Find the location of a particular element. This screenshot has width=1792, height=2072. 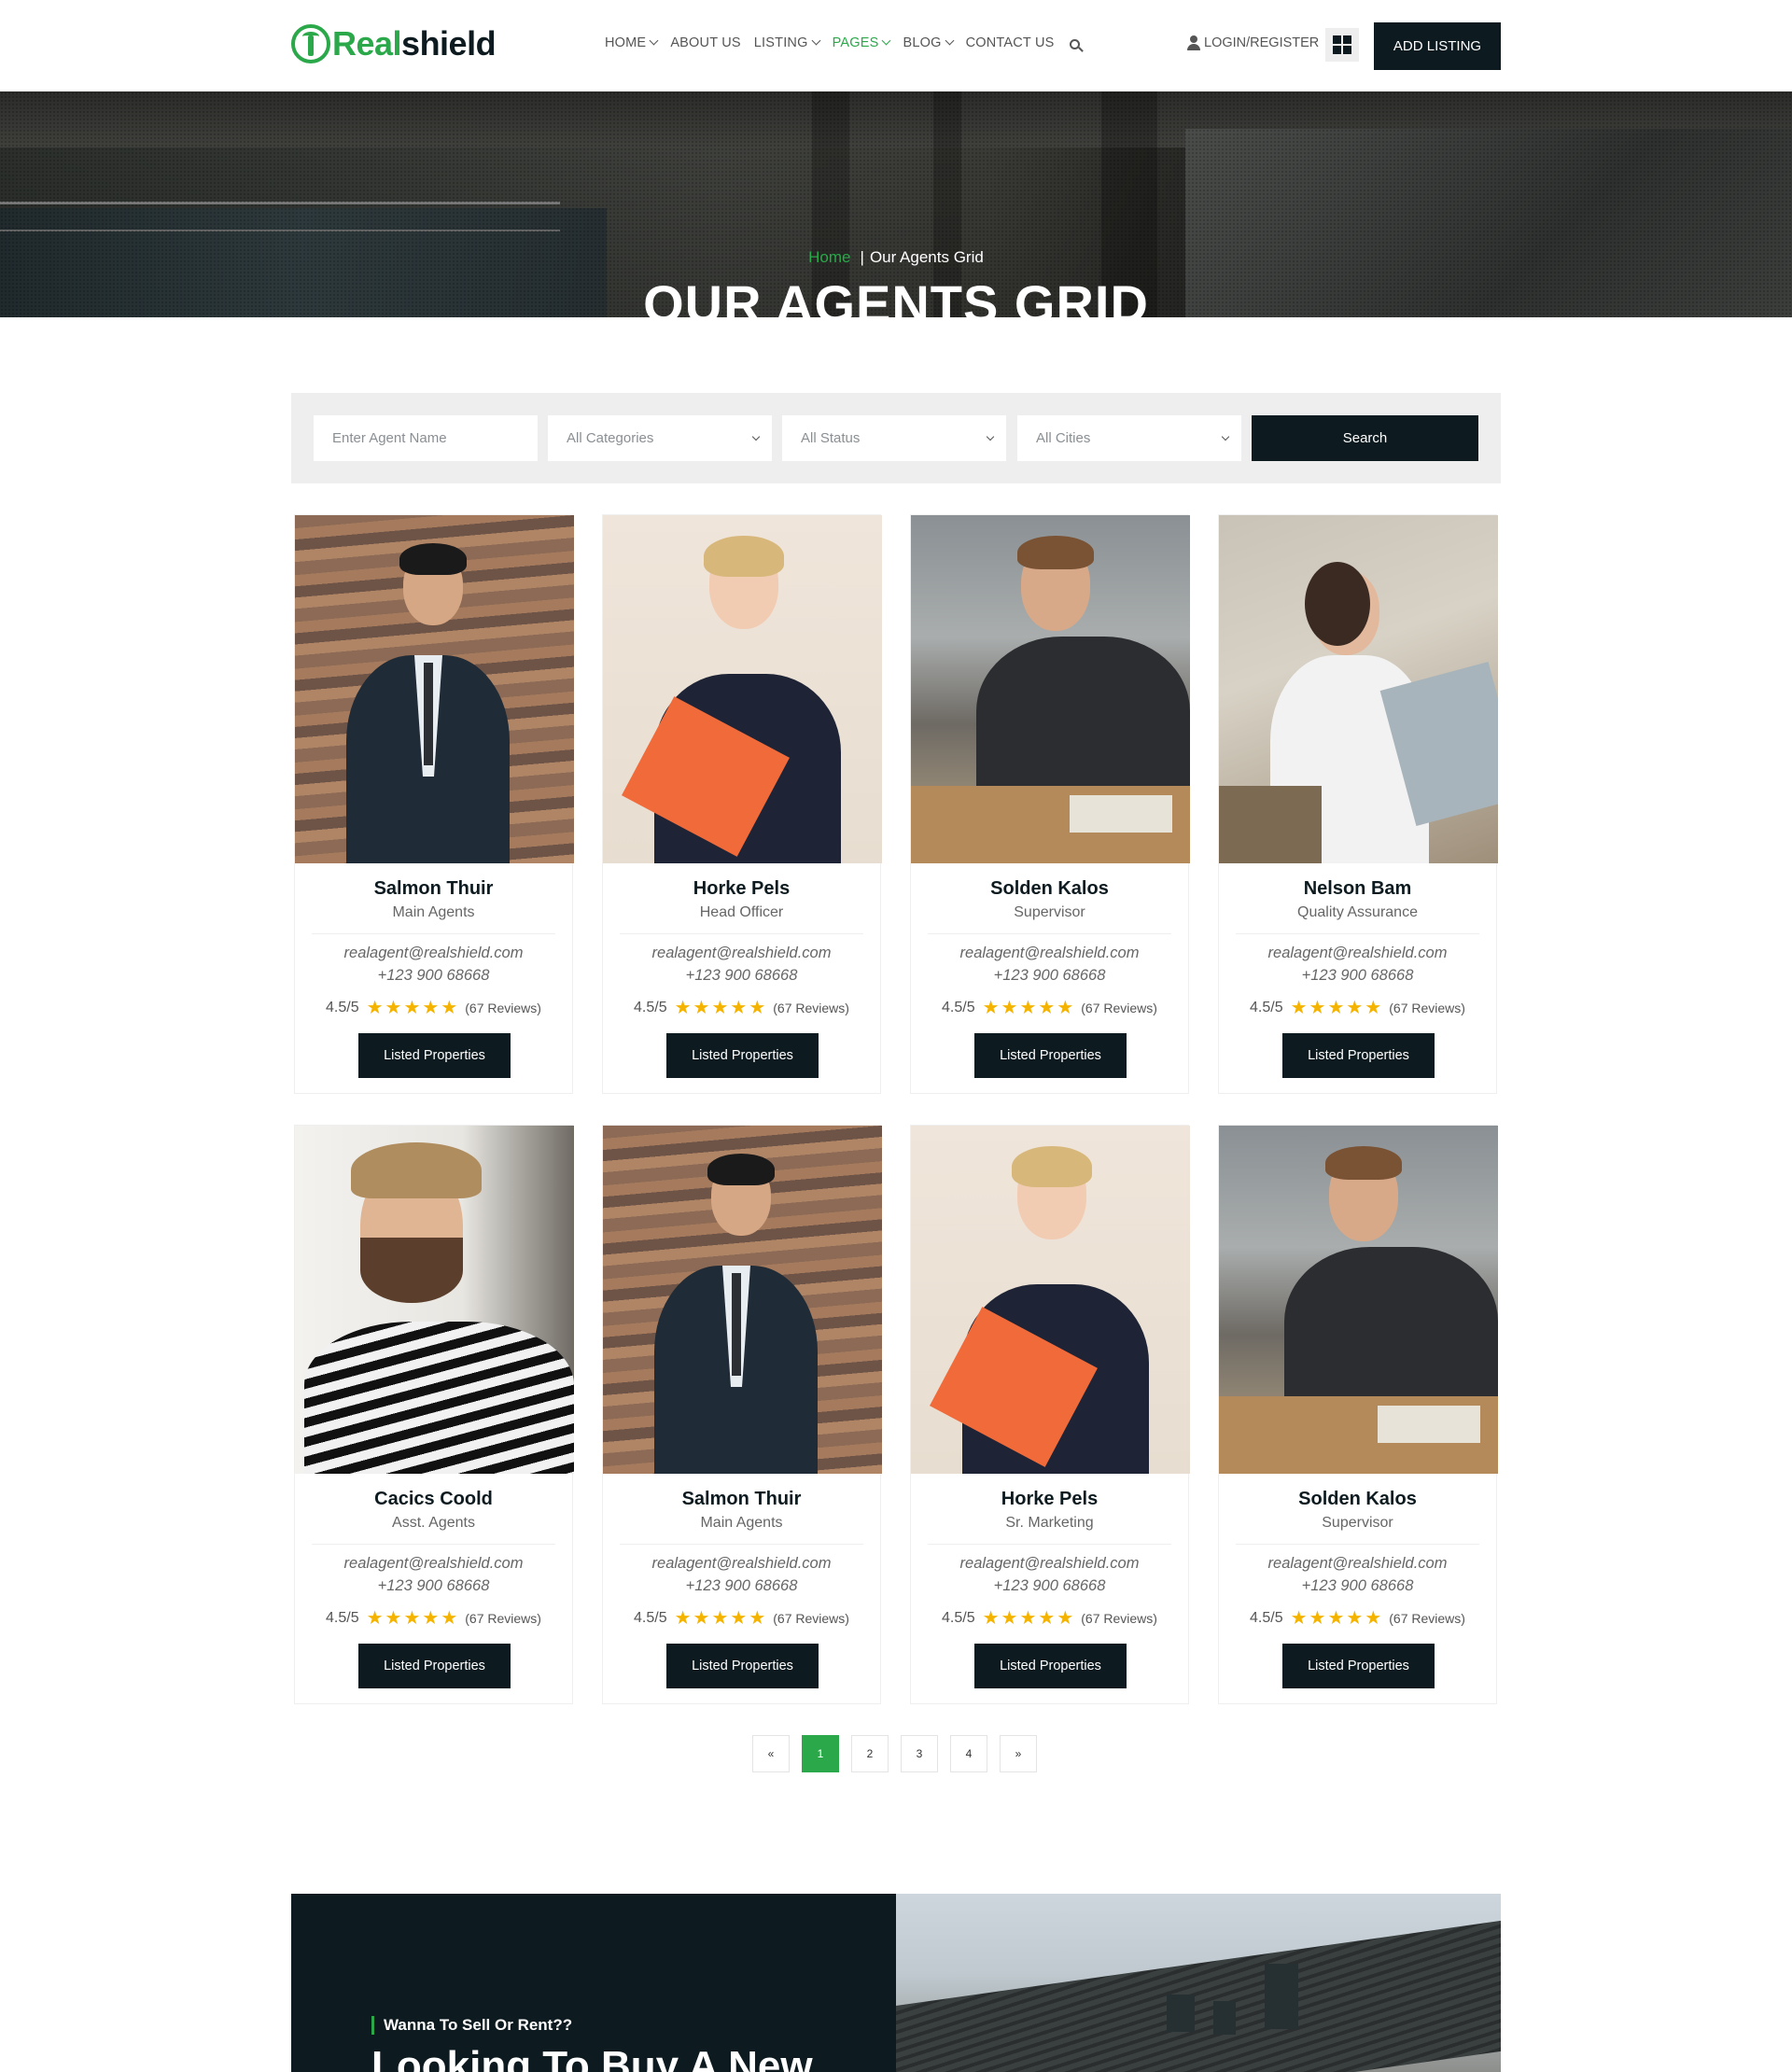

pagination-page-3: 3 is located at coordinates (919, 1753).